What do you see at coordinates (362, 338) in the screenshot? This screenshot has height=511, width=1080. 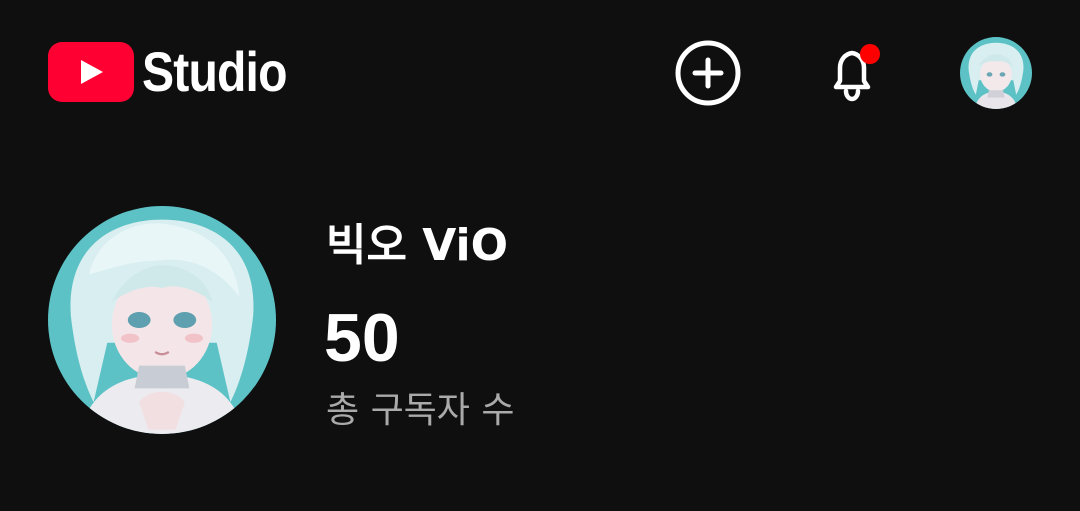 I see `subscriber-count: 50` at bounding box center [362, 338].